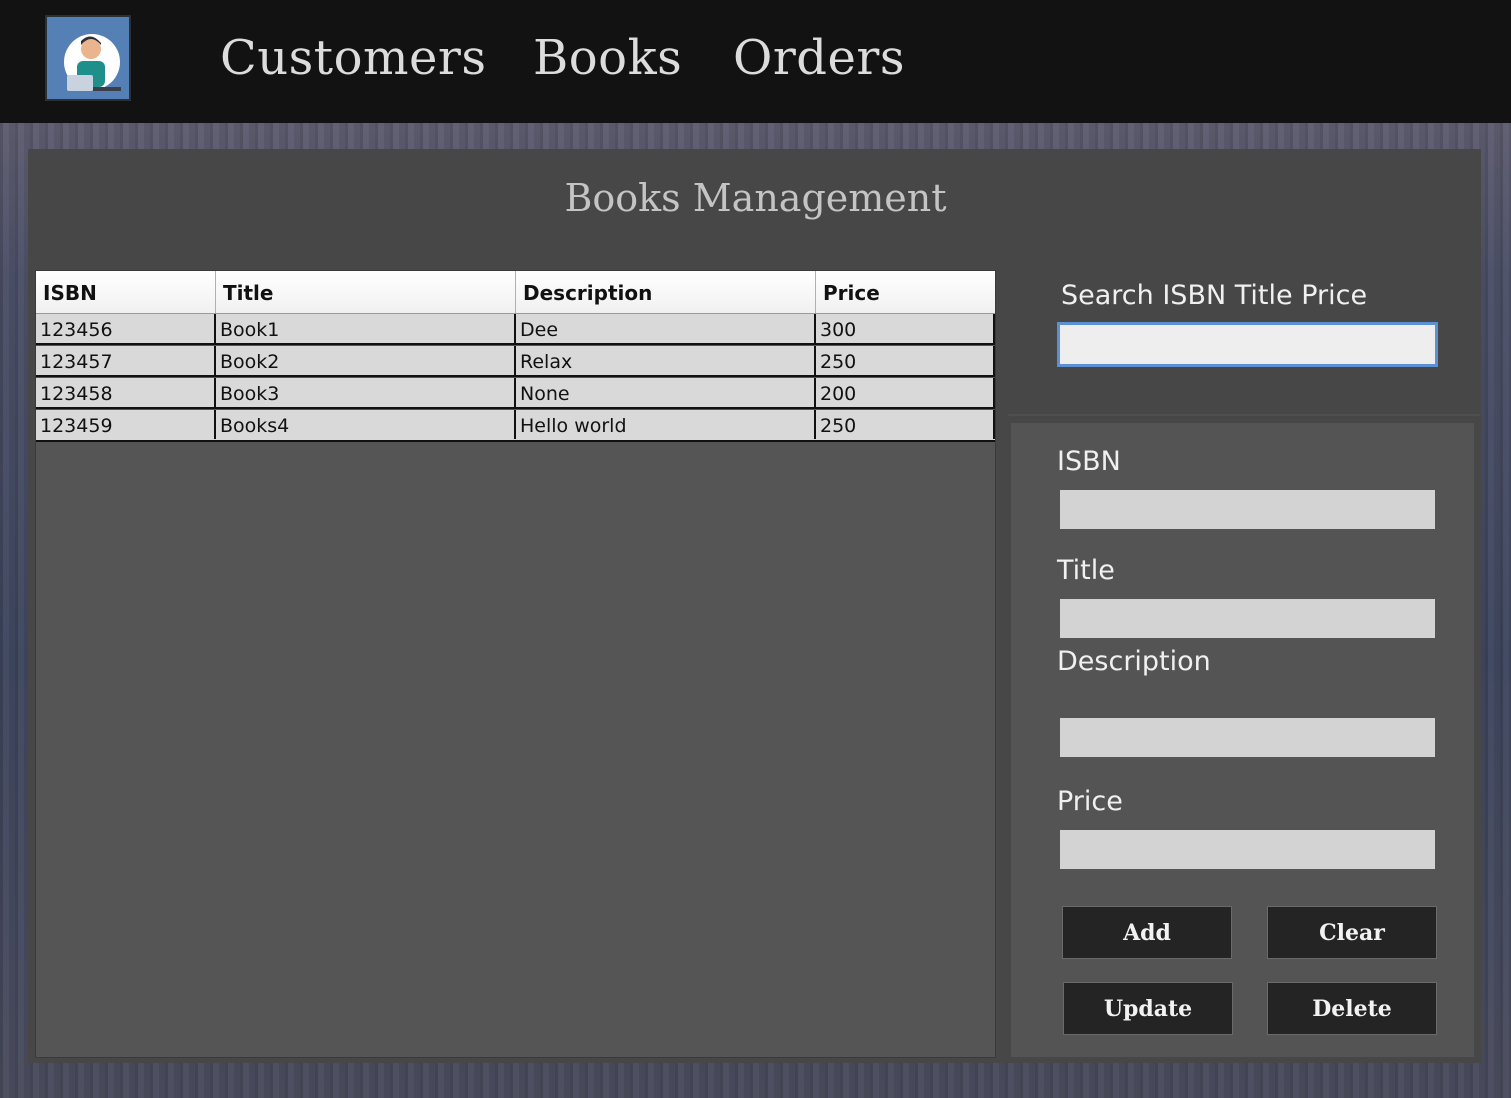 The width and height of the screenshot is (1511, 1098). I want to click on column-header-description: Description, so click(666, 292).